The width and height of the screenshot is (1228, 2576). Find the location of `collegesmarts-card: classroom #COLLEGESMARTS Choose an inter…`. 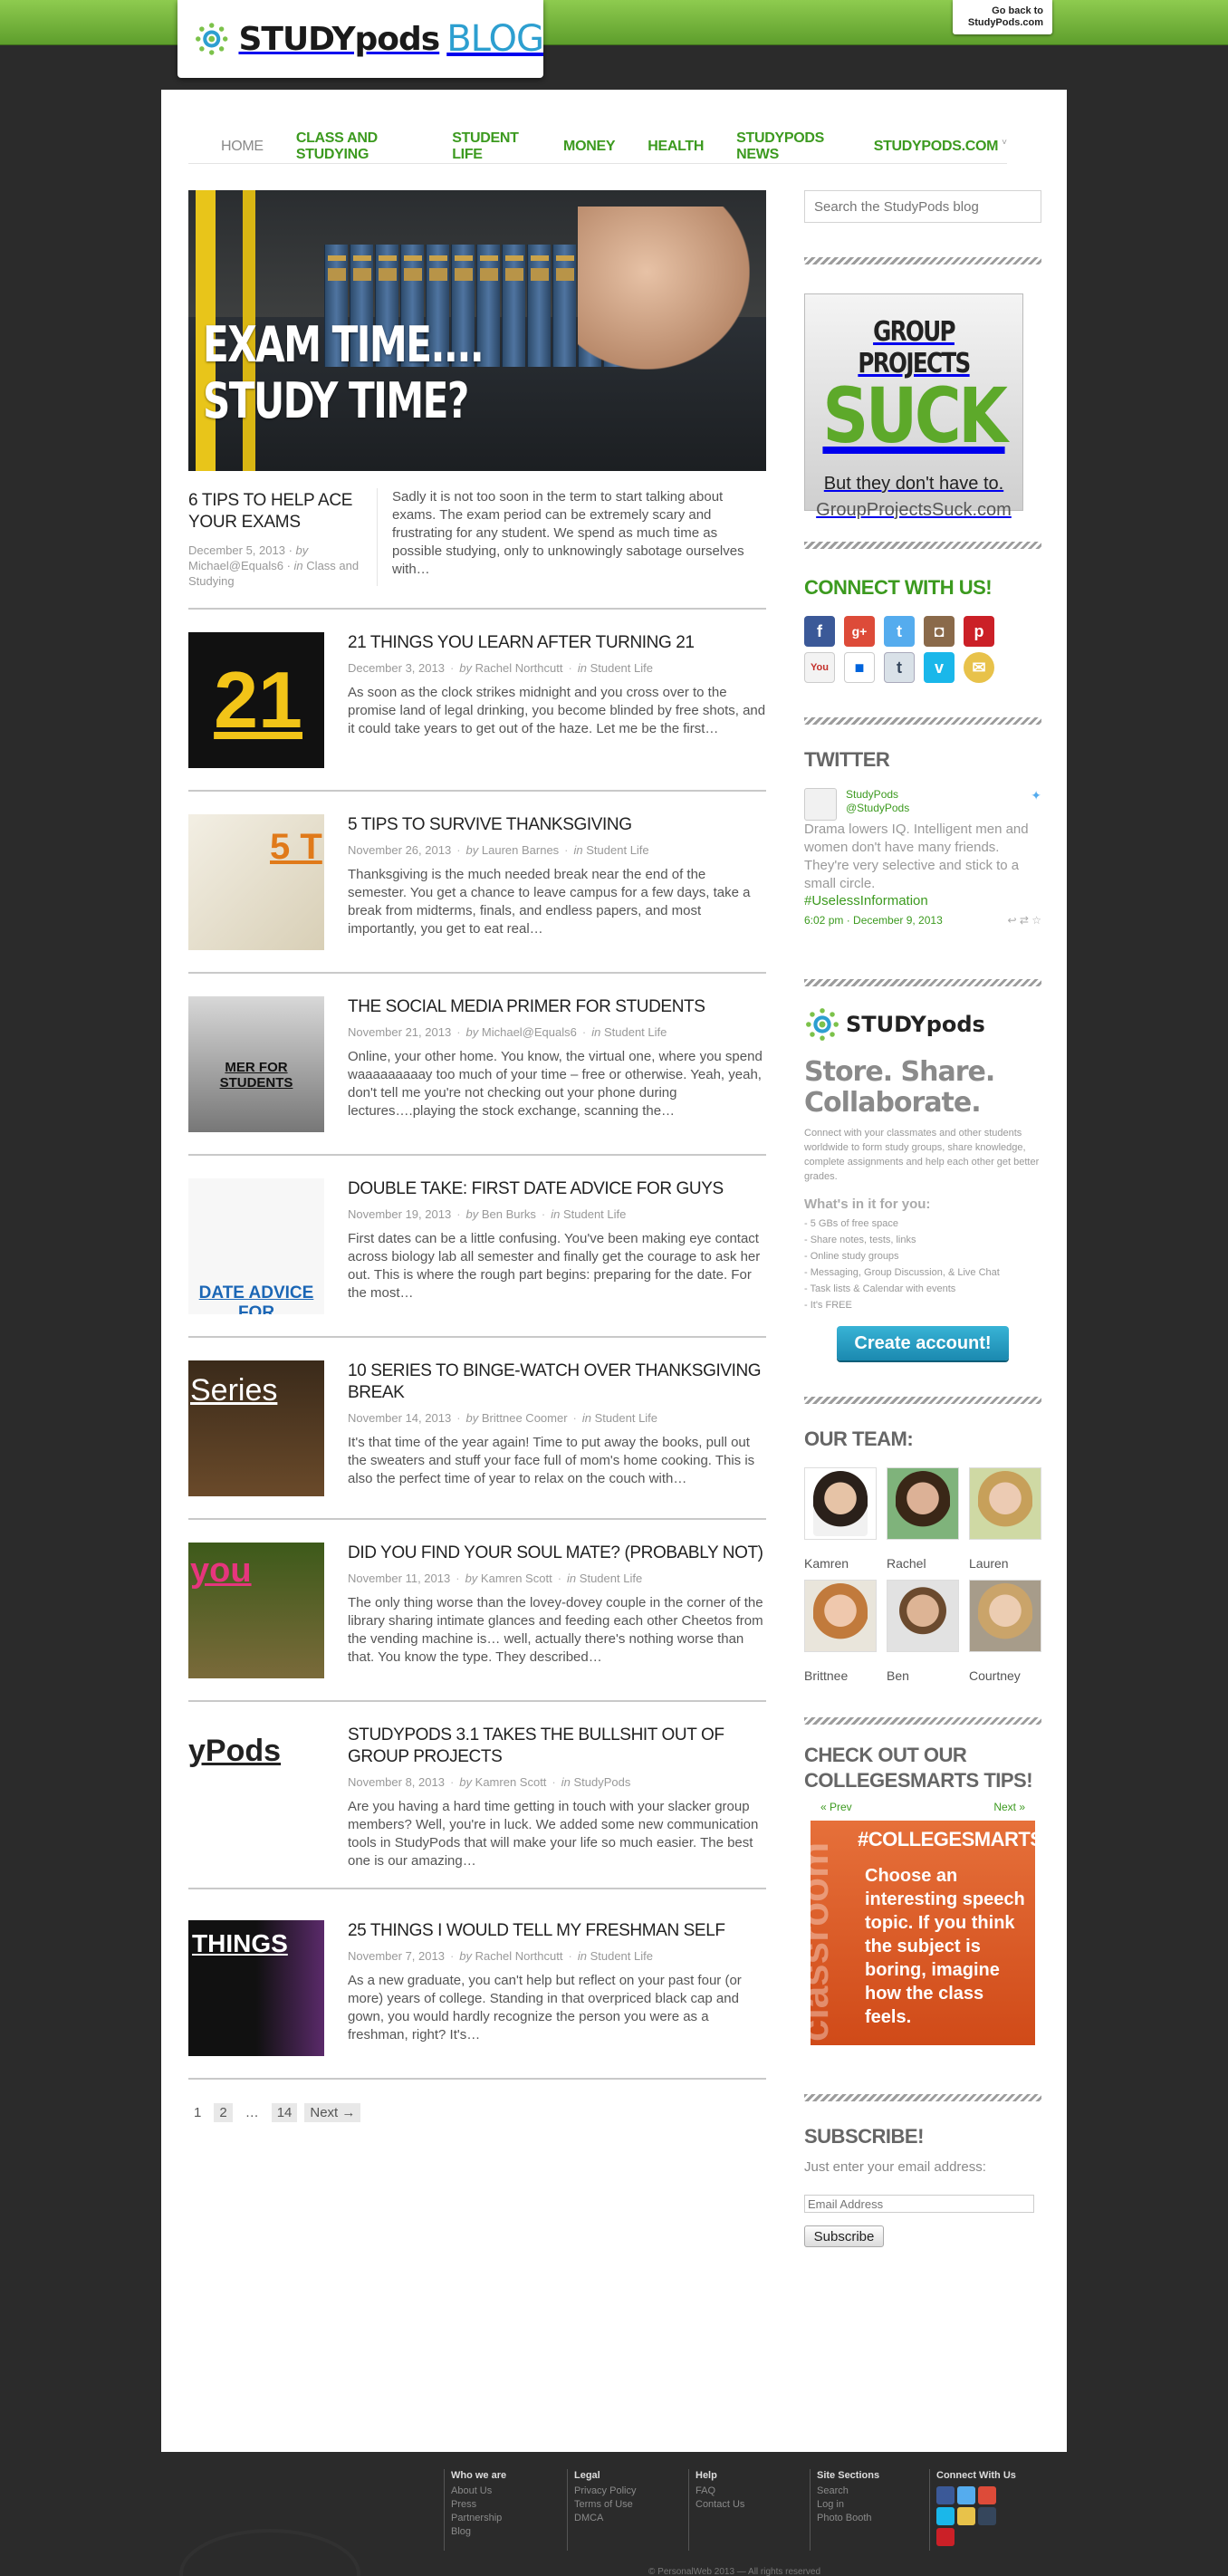

collegesmarts-card: classroom #COLLEGESMARTS Choose an inter… is located at coordinates (923, 1933).